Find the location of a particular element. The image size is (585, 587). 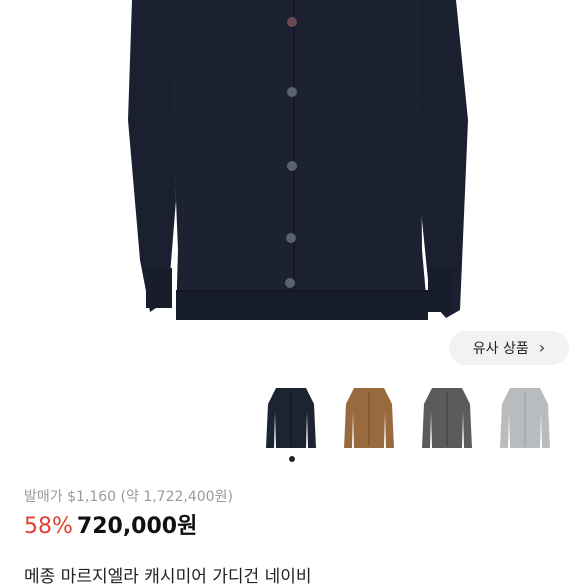

chevron-right-icon: › is located at coordinates (542, 347).